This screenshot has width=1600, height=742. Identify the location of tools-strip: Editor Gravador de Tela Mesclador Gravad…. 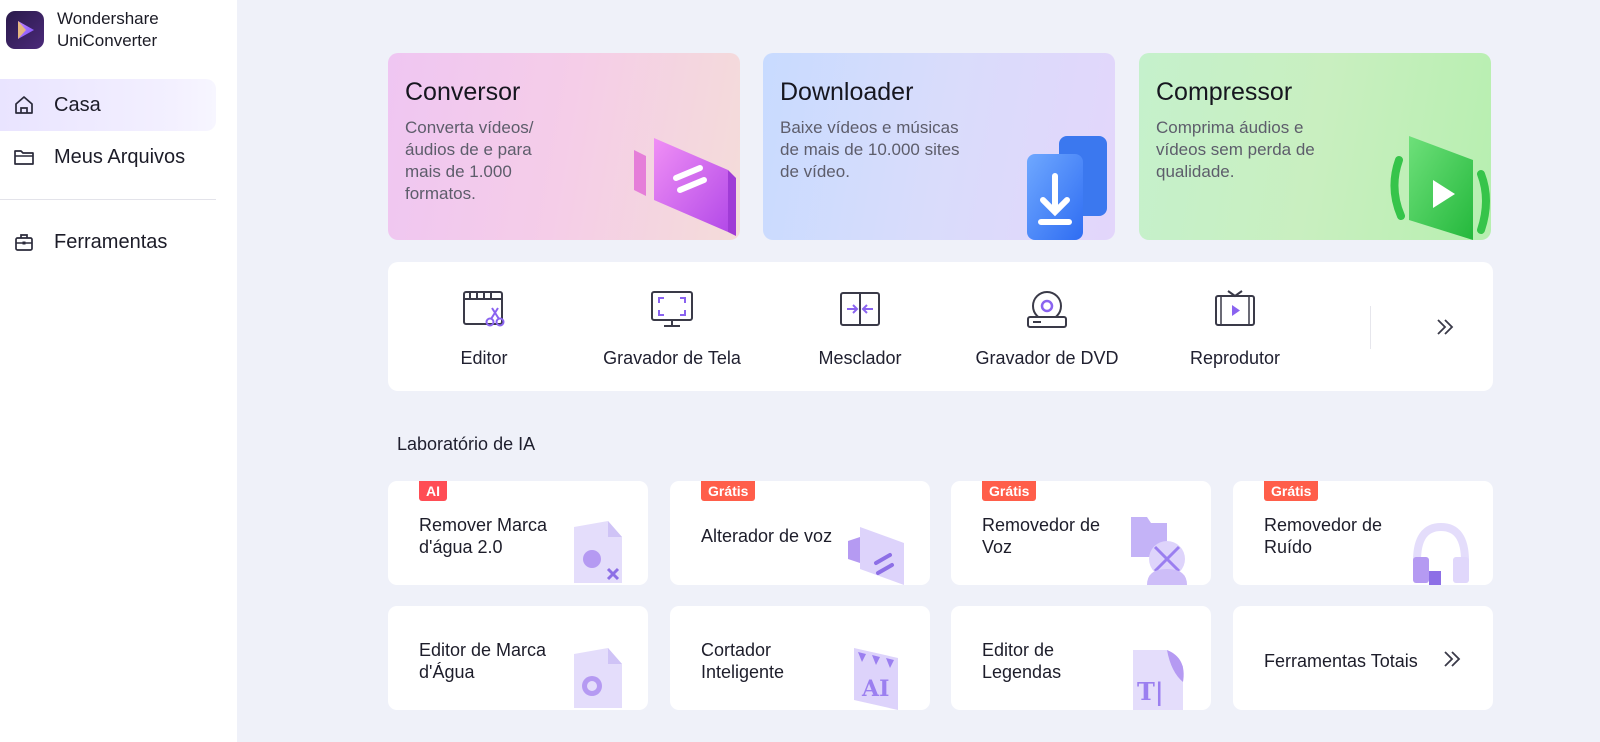
(940, 326).